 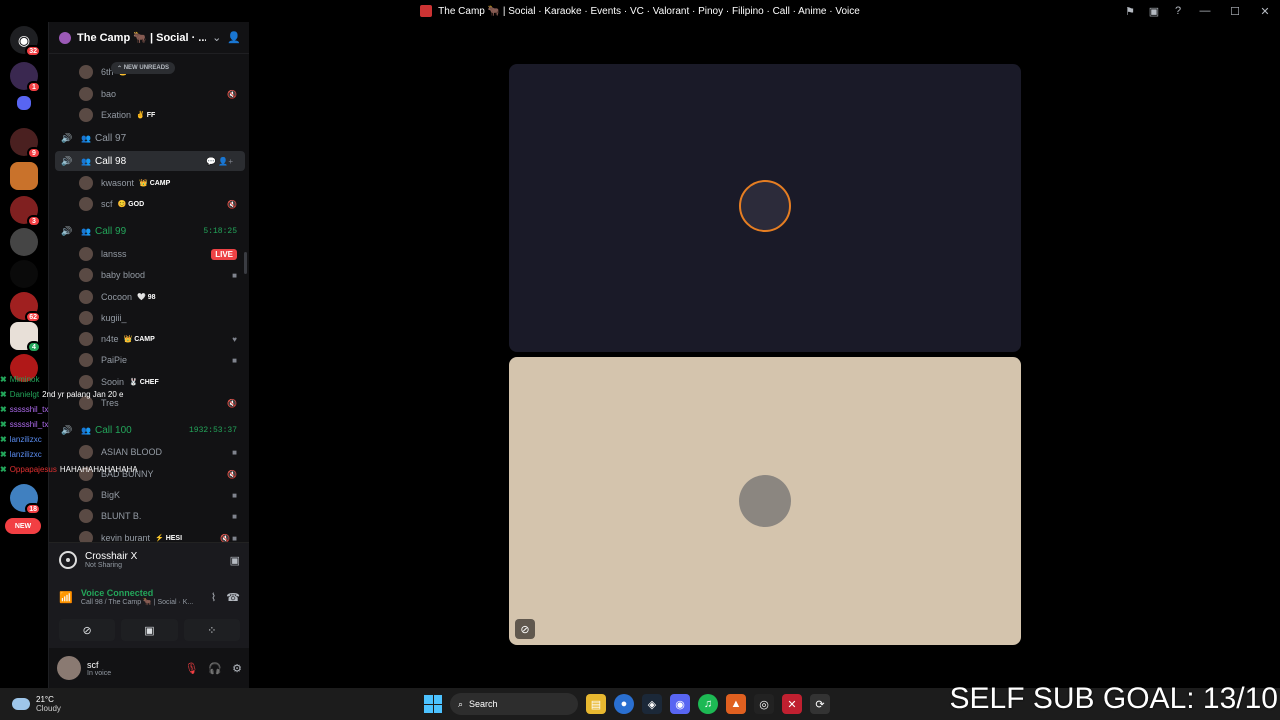 I want to click on app-icon: ✕, so click(x=792, y=704).